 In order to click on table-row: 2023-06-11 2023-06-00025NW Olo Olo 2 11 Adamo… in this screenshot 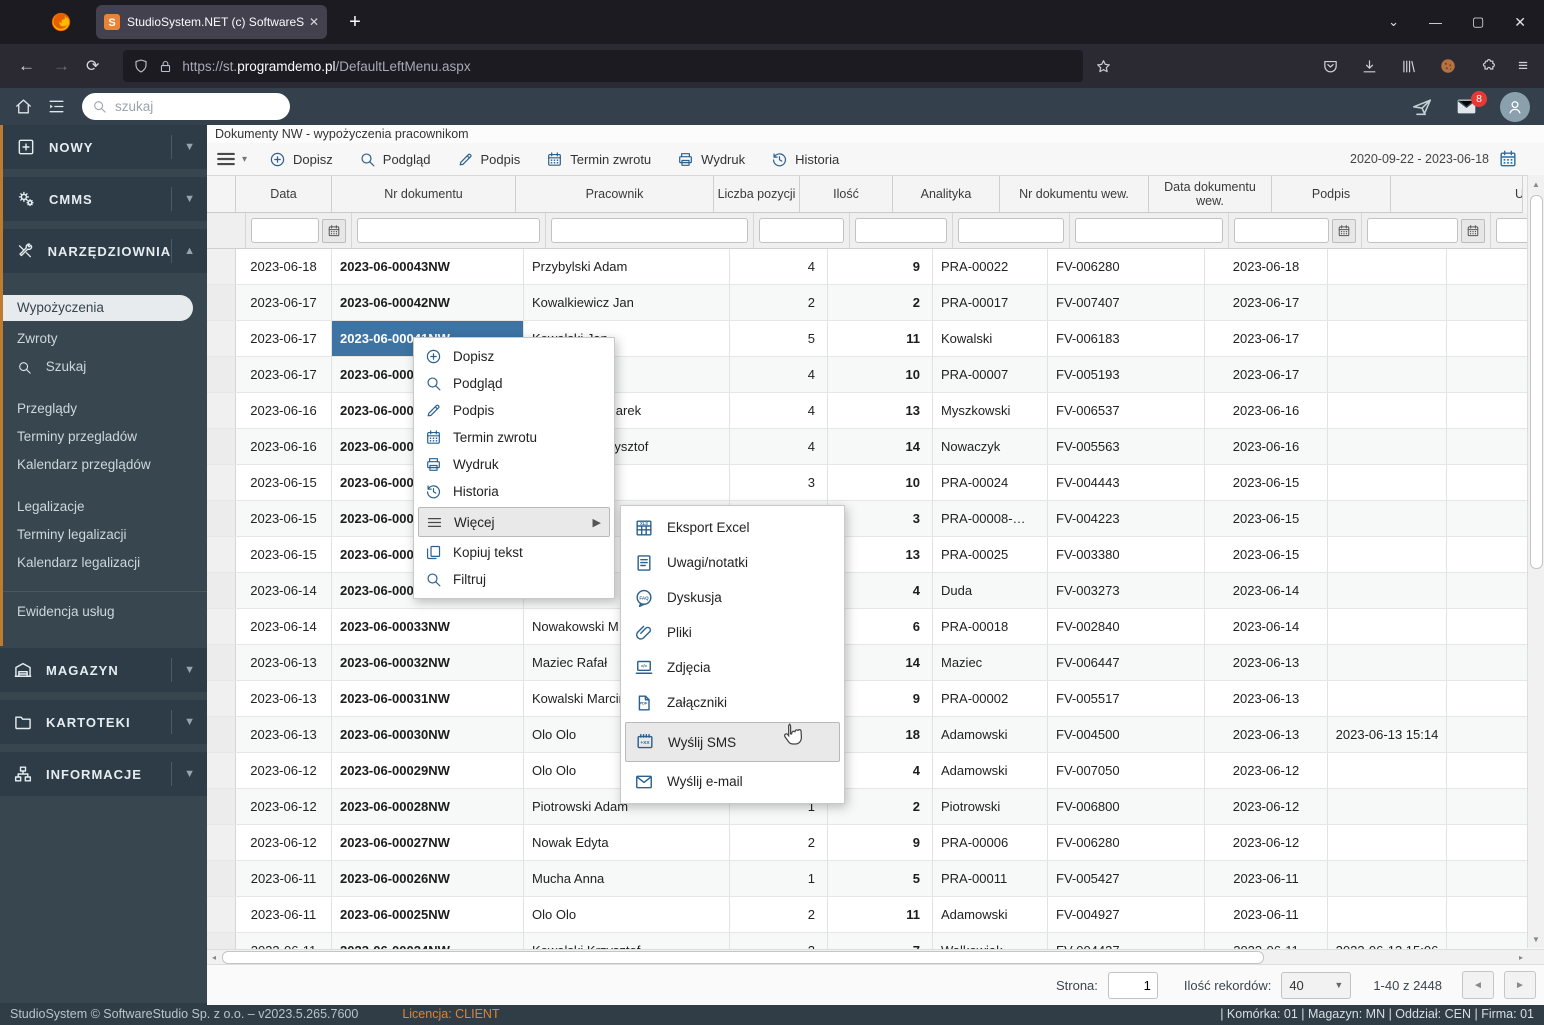, I will do `click(875, 915)`.